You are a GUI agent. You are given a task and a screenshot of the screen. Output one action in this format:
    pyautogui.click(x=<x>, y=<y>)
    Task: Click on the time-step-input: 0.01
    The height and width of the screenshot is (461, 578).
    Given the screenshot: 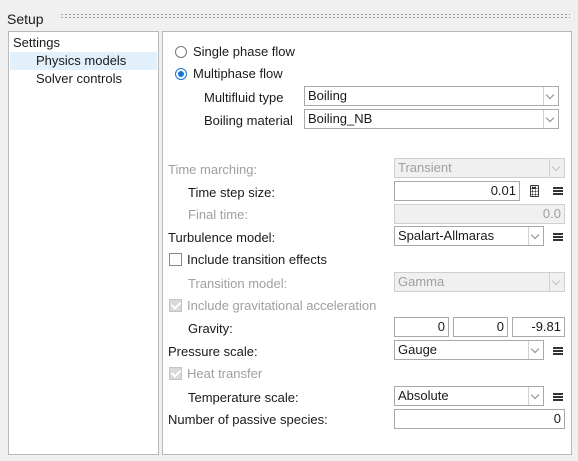 What is the action you would take?
    pyautogui.click(x=457, y=191)
    